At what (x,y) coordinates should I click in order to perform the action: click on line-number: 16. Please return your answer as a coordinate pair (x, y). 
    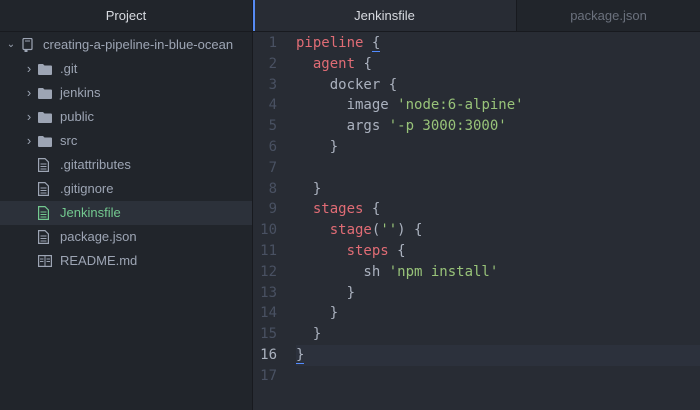
    Looking at the image, I should click on (268, 354).